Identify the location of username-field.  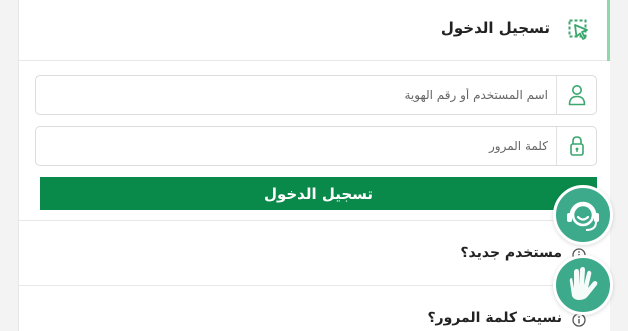
(316, 95).